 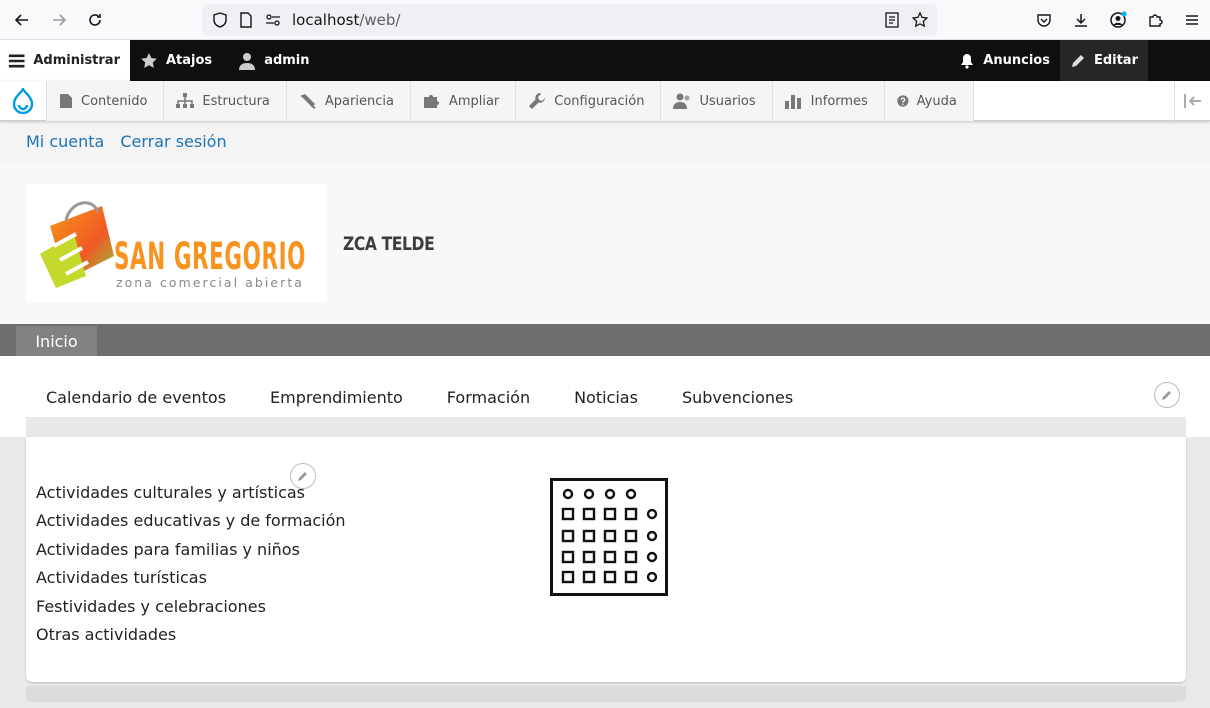 What do you see at coordinates (380, 20) in the screenshot?
I see `url-path: /web/` at bounding box center [380, 20].